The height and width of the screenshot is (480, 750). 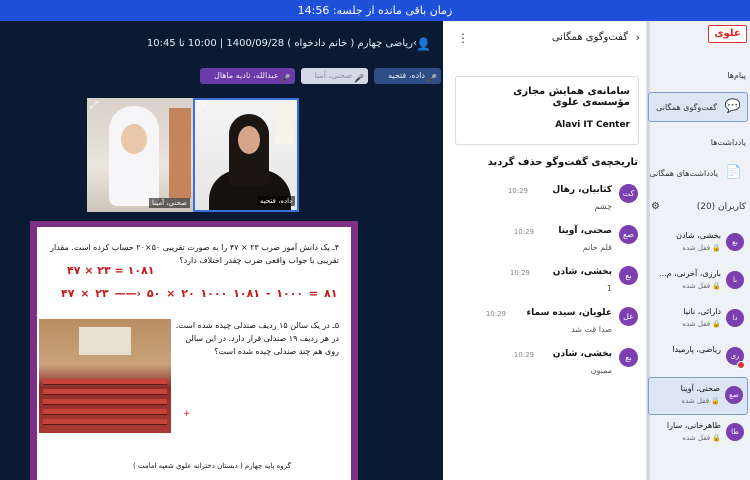 I want to click on user-name: دارائی، نانیا, so click(x=702, y=311).